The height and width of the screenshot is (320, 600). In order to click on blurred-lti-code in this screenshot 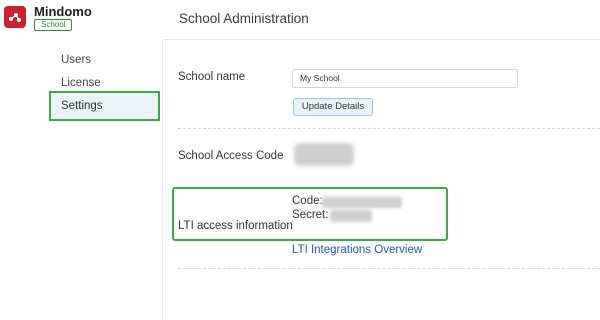, I will do `click(362, 202)`.